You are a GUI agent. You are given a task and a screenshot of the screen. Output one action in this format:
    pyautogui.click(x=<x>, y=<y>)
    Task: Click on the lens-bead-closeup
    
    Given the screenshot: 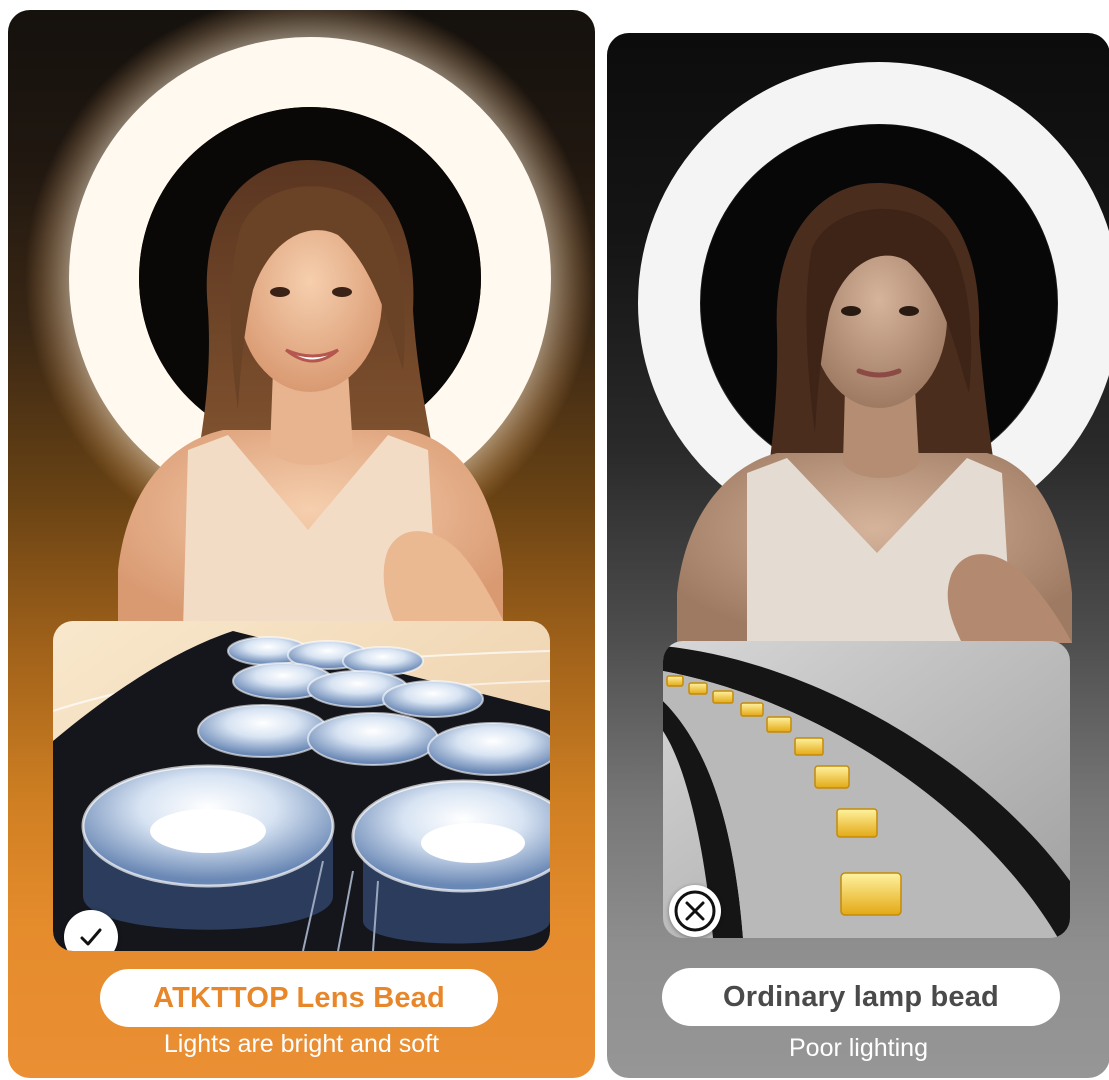 What is the action you would take?
    pyautogui.click(x=301, y=786)
    